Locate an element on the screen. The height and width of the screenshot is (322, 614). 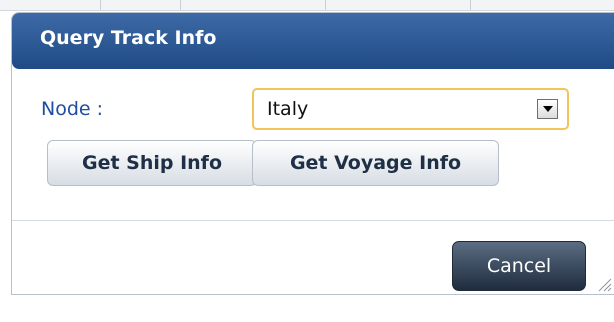
footer-divider is located at coordinates (313, 220).